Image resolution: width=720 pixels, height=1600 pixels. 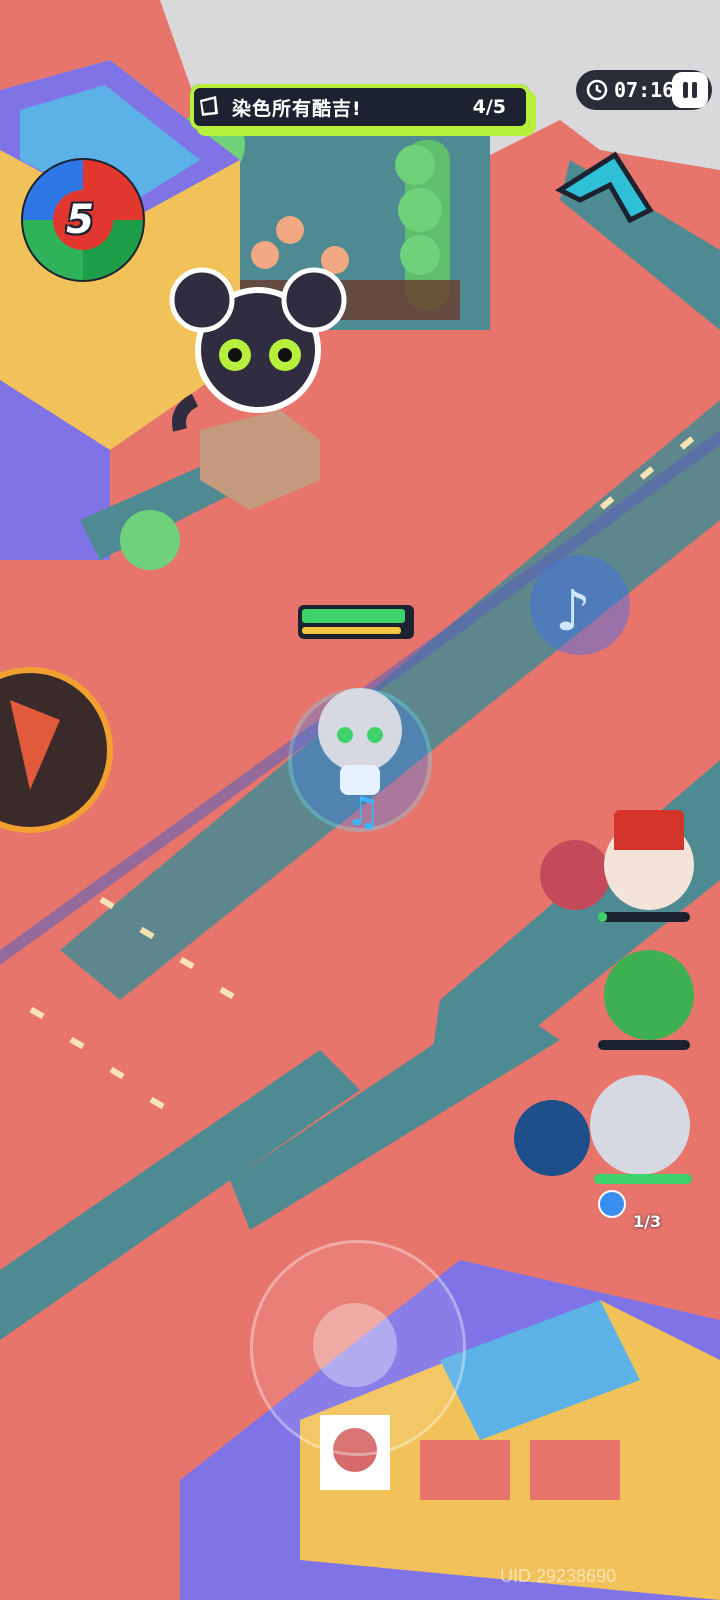 What do you see at coordinates (643, 1179) in the screenshot?
I see `member-3-health` at bounding box center [643, 1179].